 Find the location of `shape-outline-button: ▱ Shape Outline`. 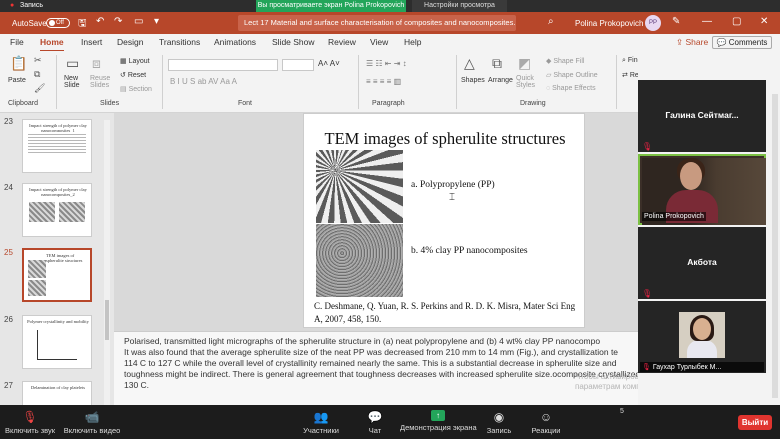

shape-outline-button: ▱ Shape Outline is located at coordinates (572, 75).